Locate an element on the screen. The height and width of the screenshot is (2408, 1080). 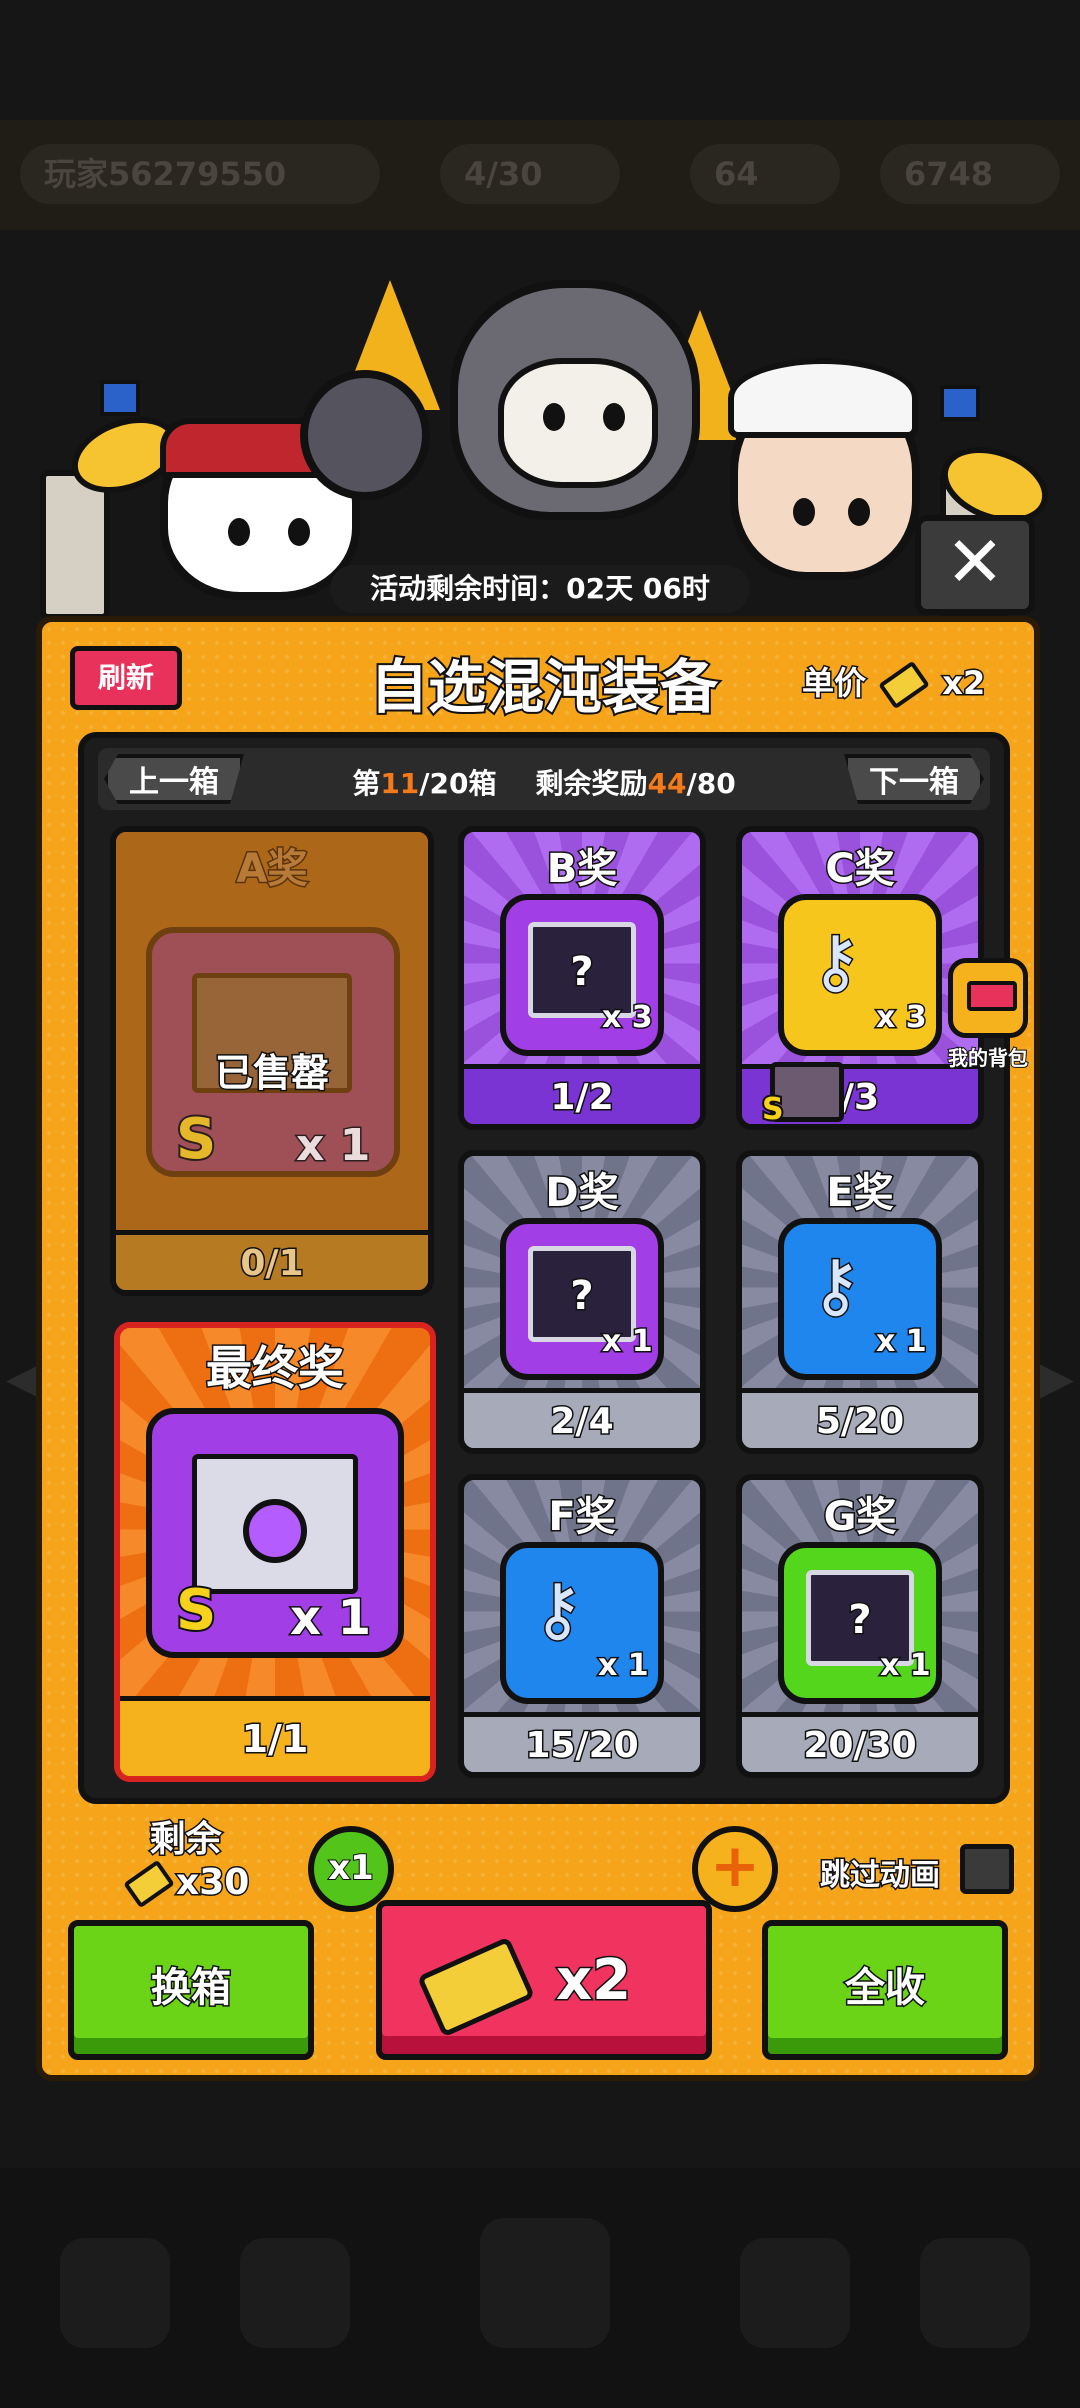
close-icon: ✕ is located at coordinates (975, 562).